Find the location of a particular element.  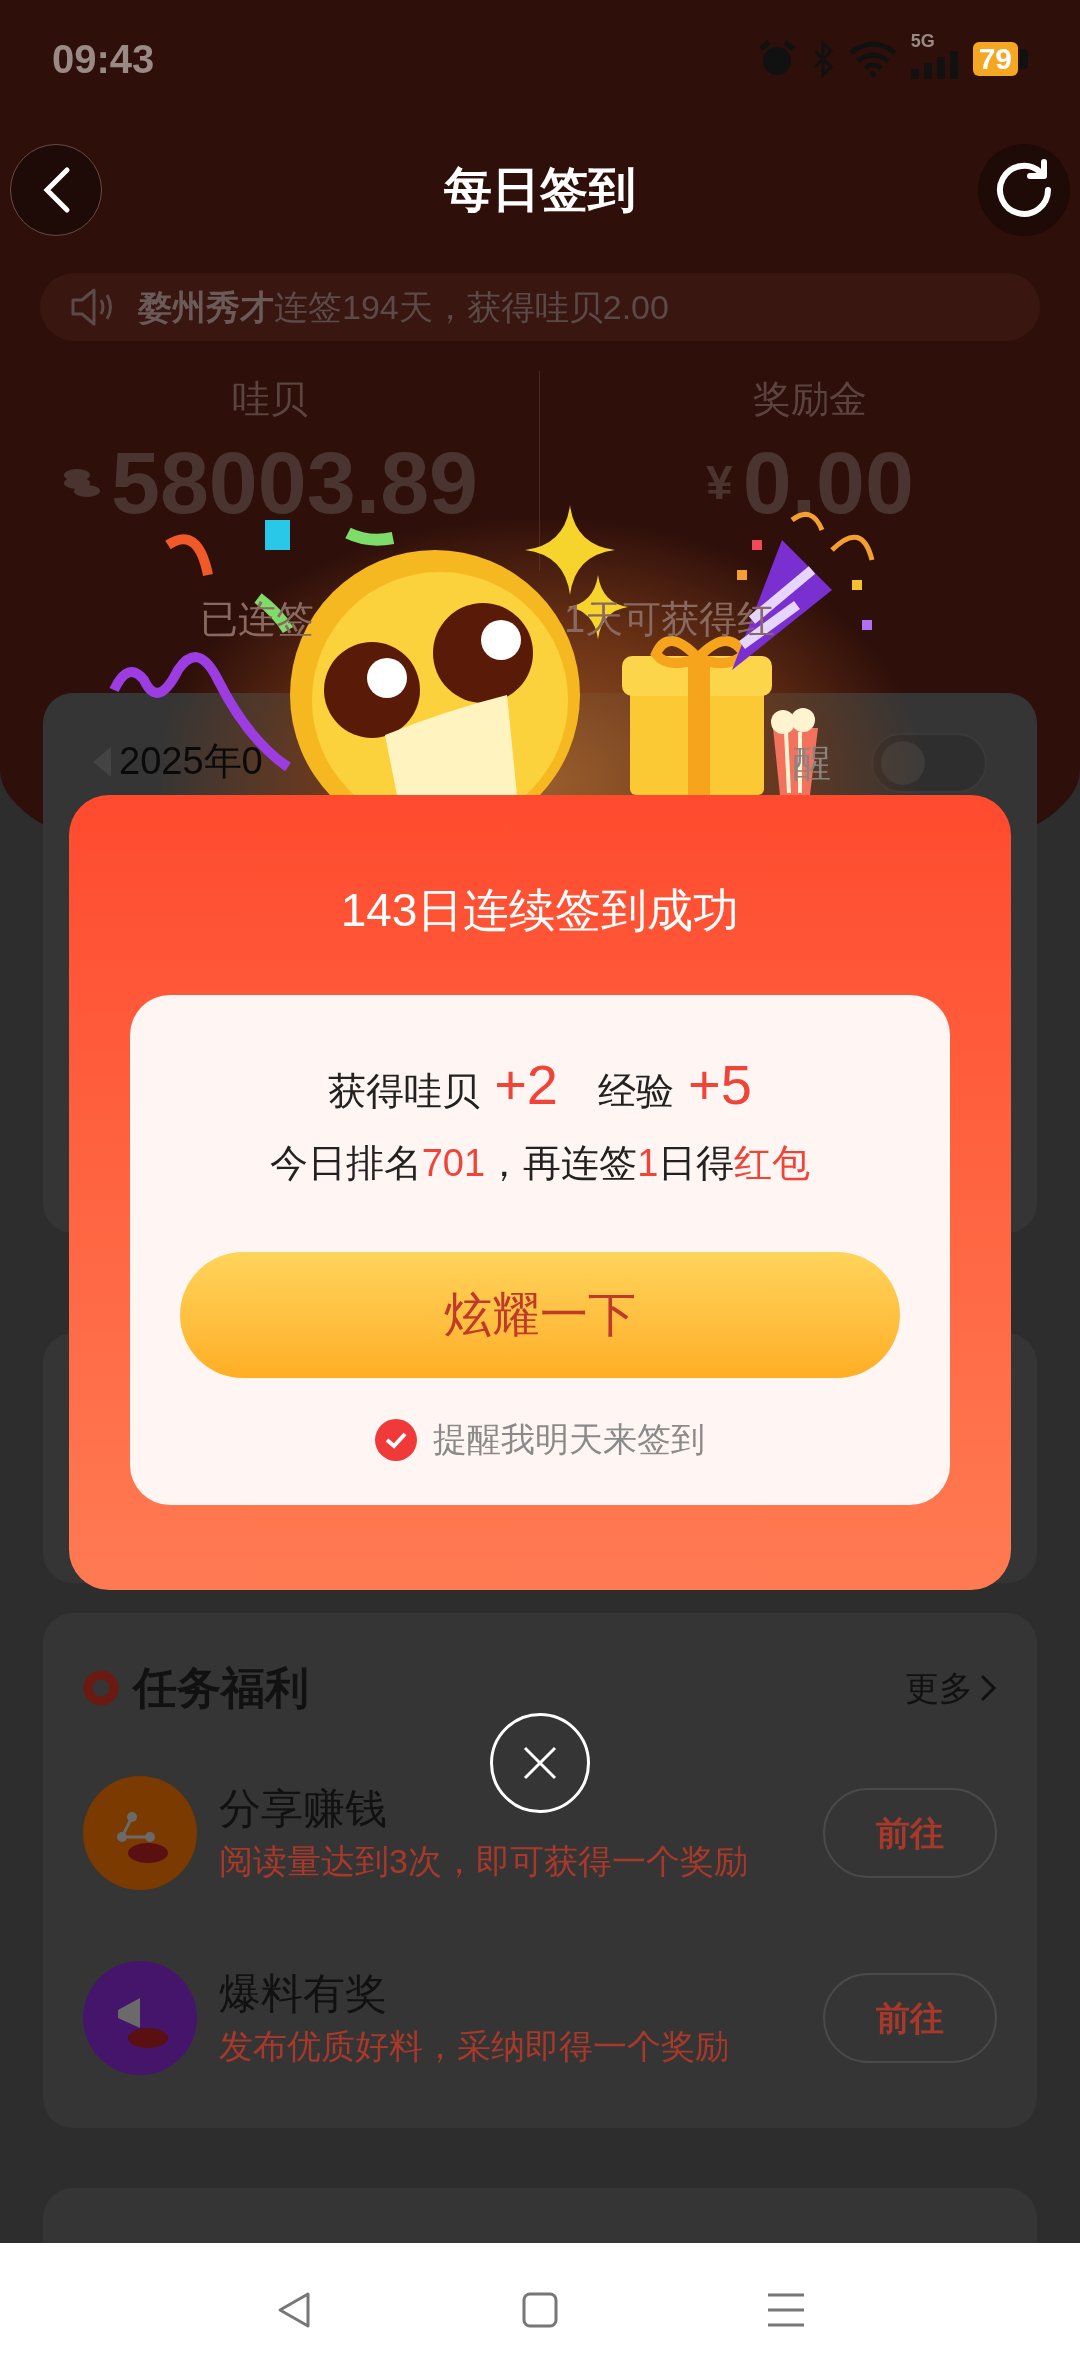

network-type: 5G is located at coordinates (922, 41).